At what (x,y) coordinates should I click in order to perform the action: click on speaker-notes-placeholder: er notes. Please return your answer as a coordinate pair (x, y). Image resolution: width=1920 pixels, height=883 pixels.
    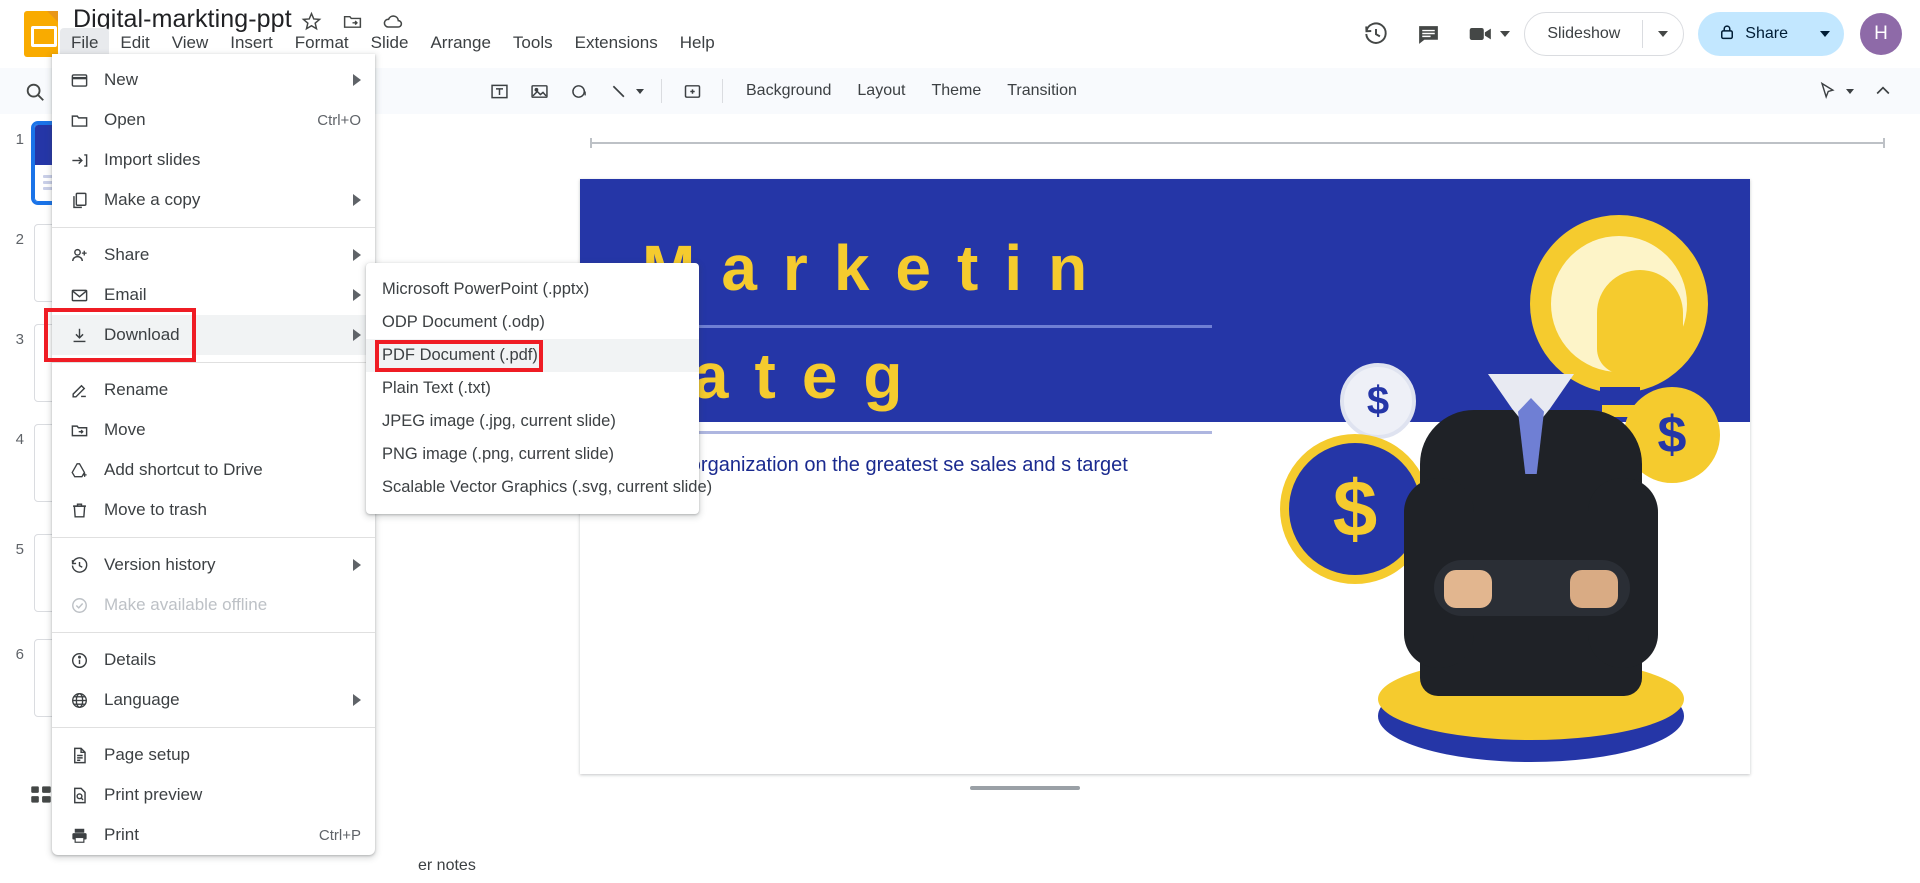
    Looking at the image, I should click on (447, 866).